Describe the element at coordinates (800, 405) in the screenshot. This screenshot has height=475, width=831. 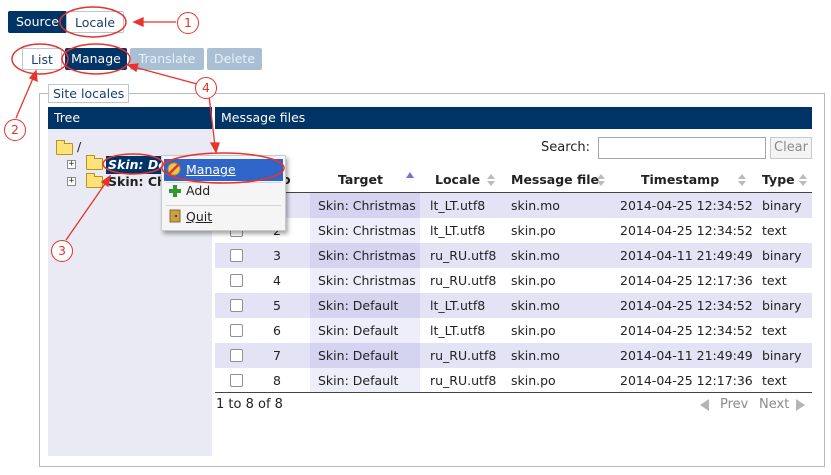
I see `next-arrow-icon` at that location.